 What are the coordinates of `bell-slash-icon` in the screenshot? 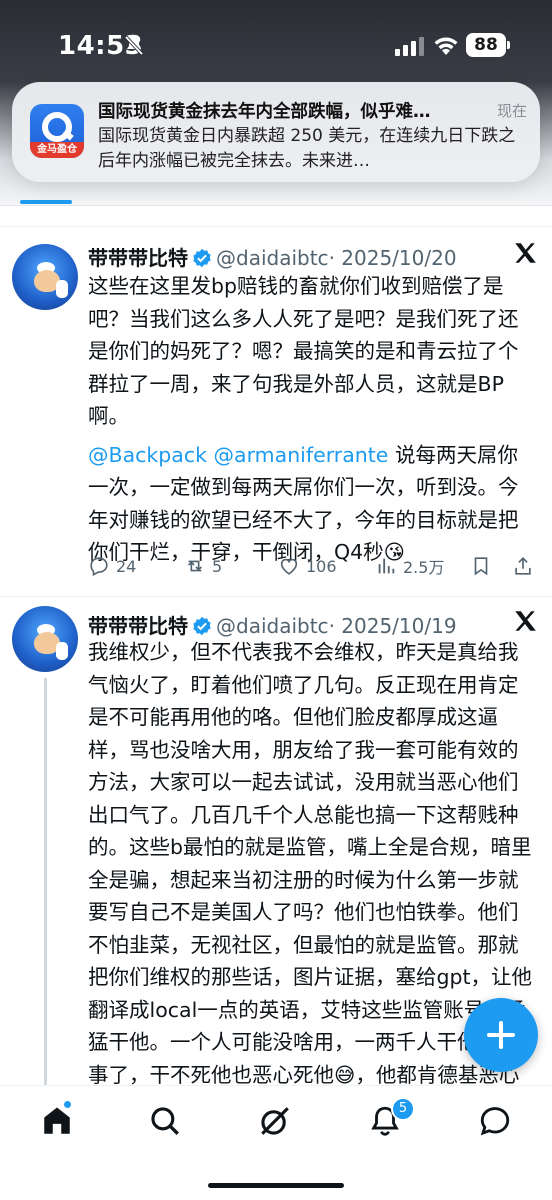 It's located at (134, 45).